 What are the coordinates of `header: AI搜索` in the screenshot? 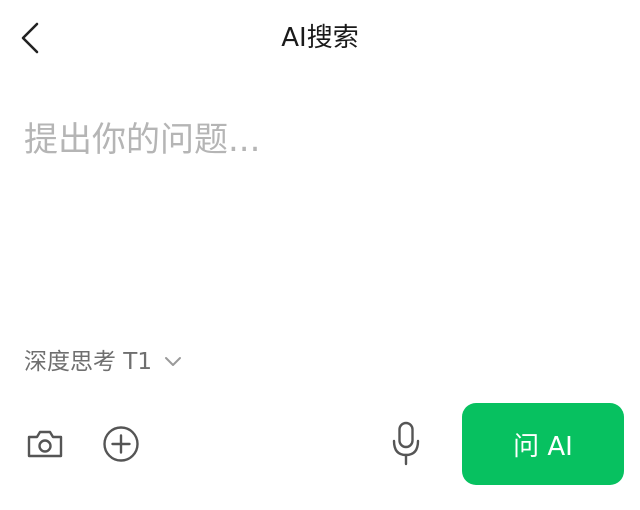 It's located at (320, 38).